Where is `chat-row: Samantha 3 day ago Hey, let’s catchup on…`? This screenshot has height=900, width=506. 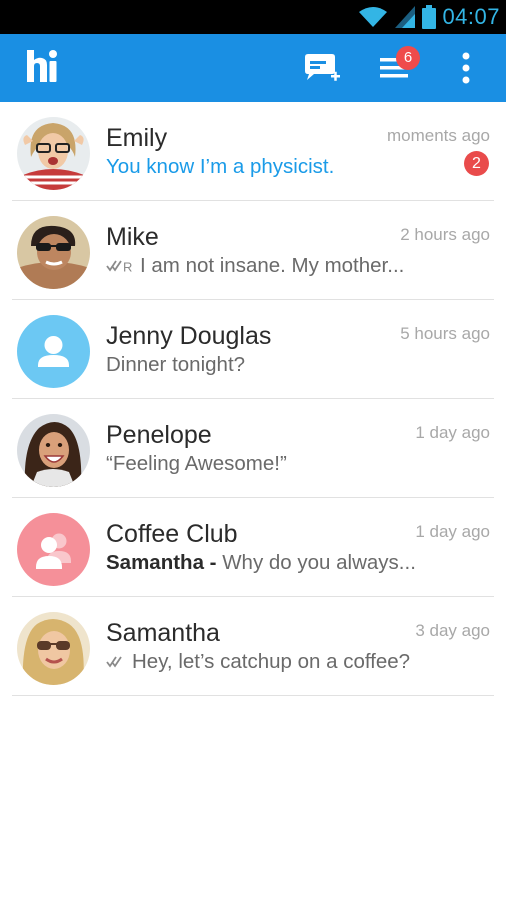 chat-row: Samantha 3 day ago Hey, let’s catchup on… is located at coordinates (253, 646).